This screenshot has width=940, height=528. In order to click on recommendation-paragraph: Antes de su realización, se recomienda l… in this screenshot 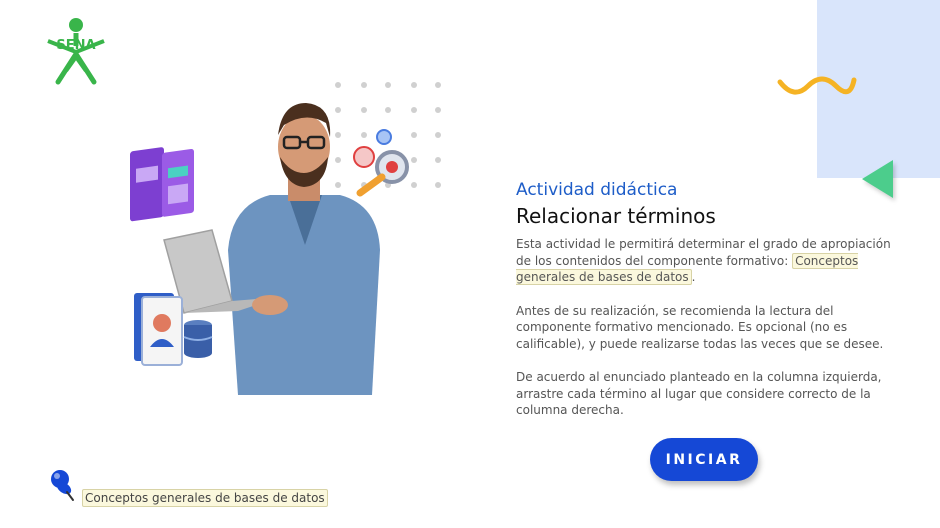, I will do `click(700, 327)`.